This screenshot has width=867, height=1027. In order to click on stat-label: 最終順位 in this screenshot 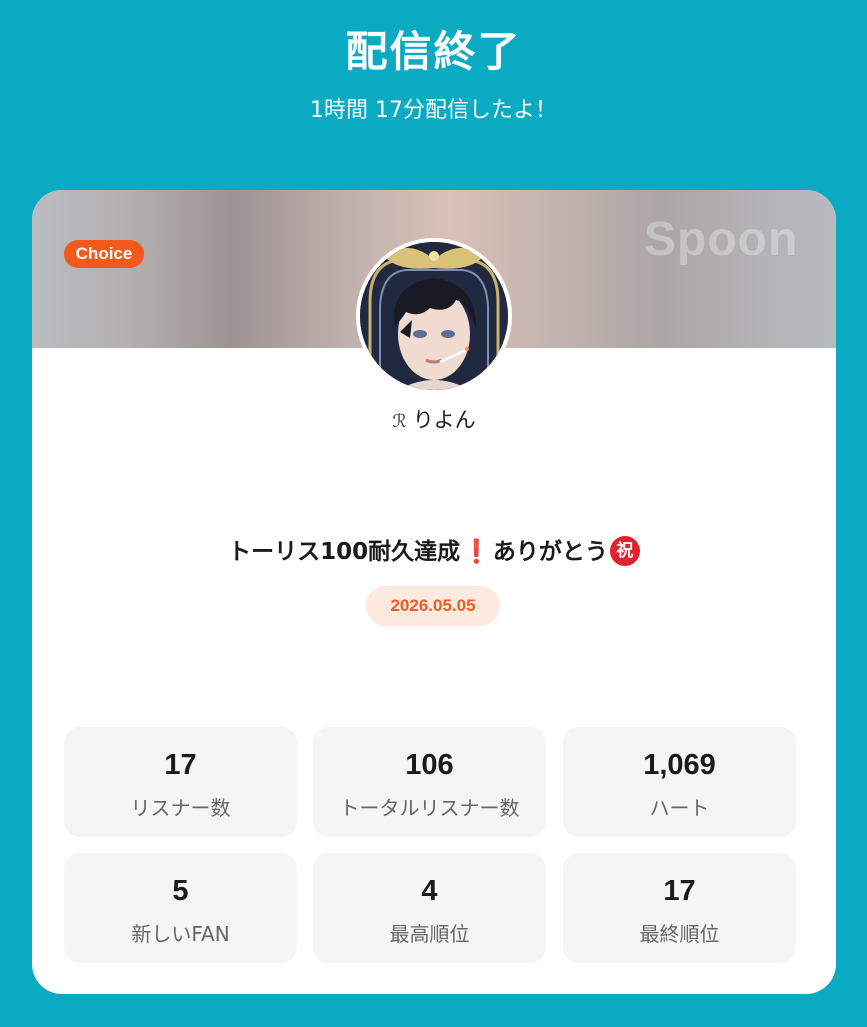, I will do `click(679, 934)`.